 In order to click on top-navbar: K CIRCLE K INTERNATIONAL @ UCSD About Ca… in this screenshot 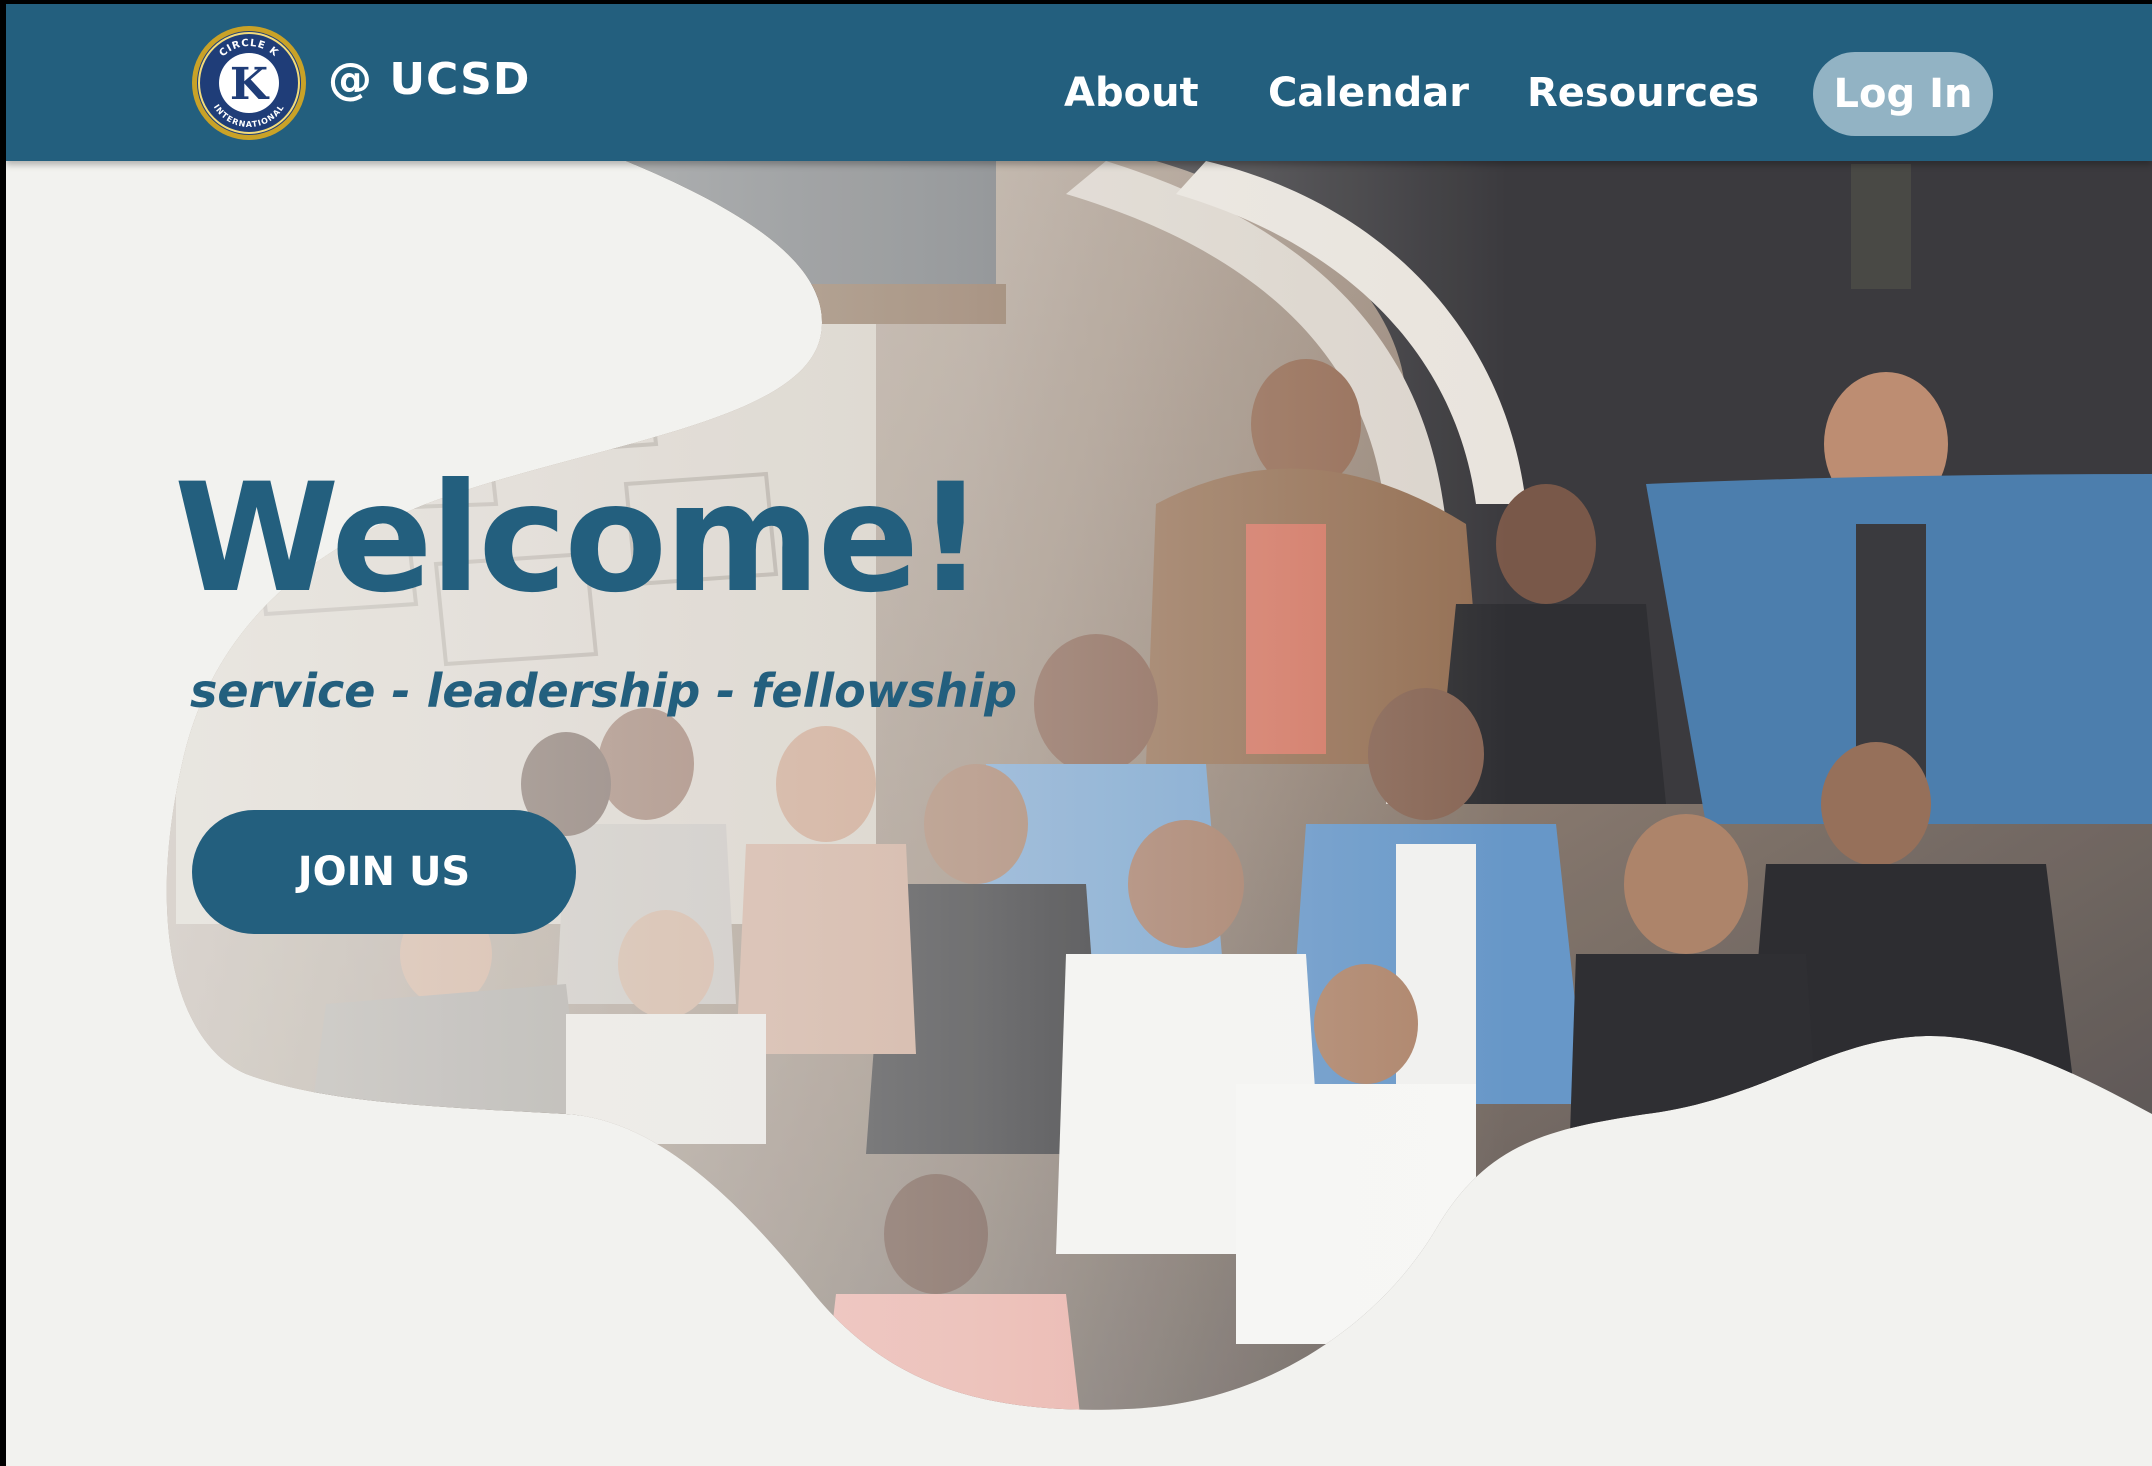, I will do `click(1079, 82)`.